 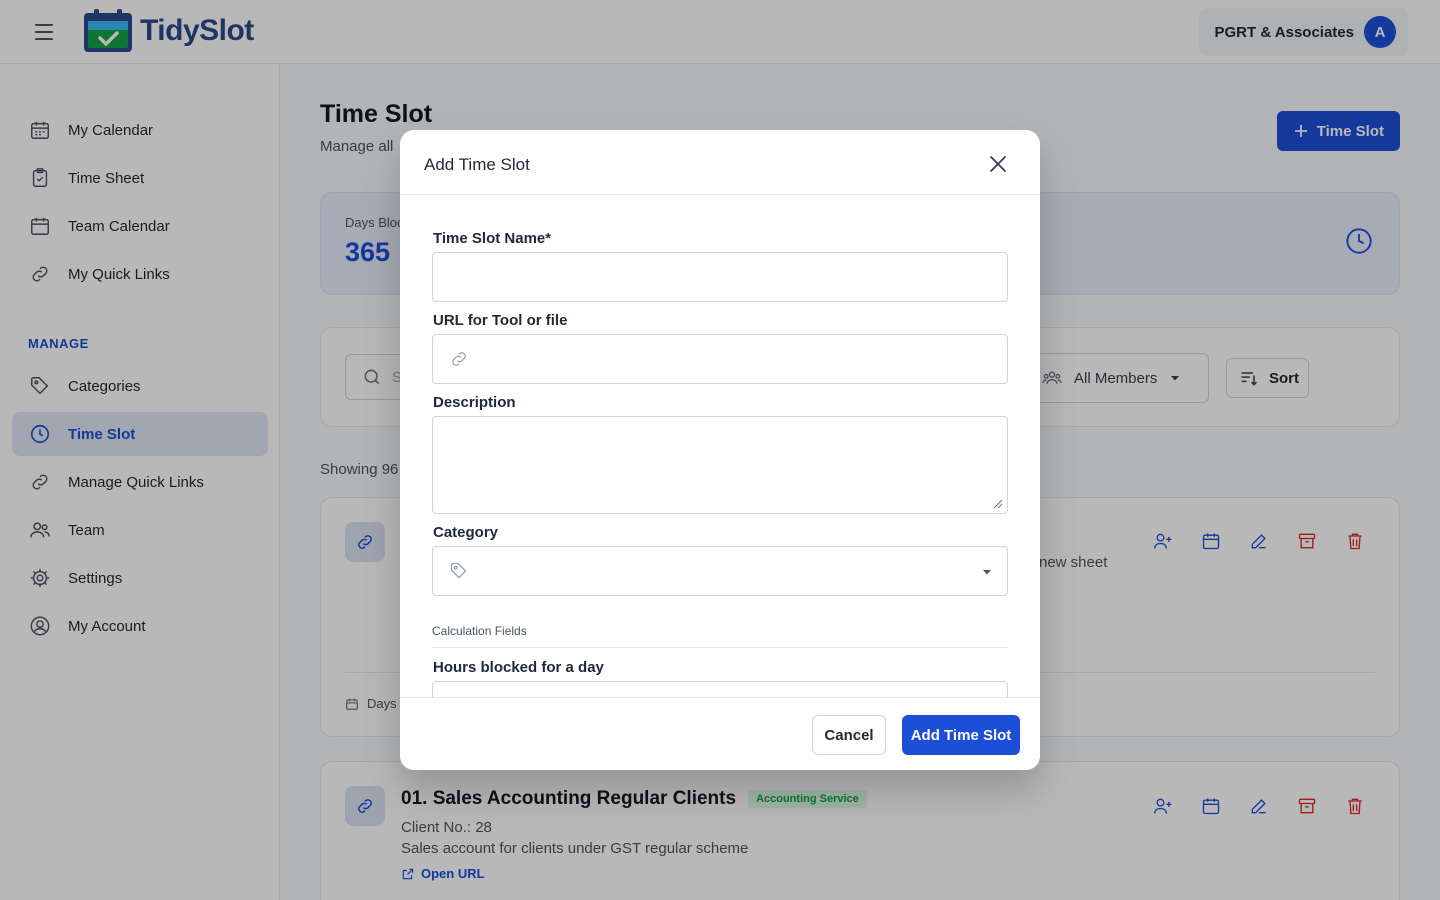 What do you see at coordinates (720, 162) in the screenshot?
I see `dialog-header: Add Time Slot` at bounding box center [720, 162].